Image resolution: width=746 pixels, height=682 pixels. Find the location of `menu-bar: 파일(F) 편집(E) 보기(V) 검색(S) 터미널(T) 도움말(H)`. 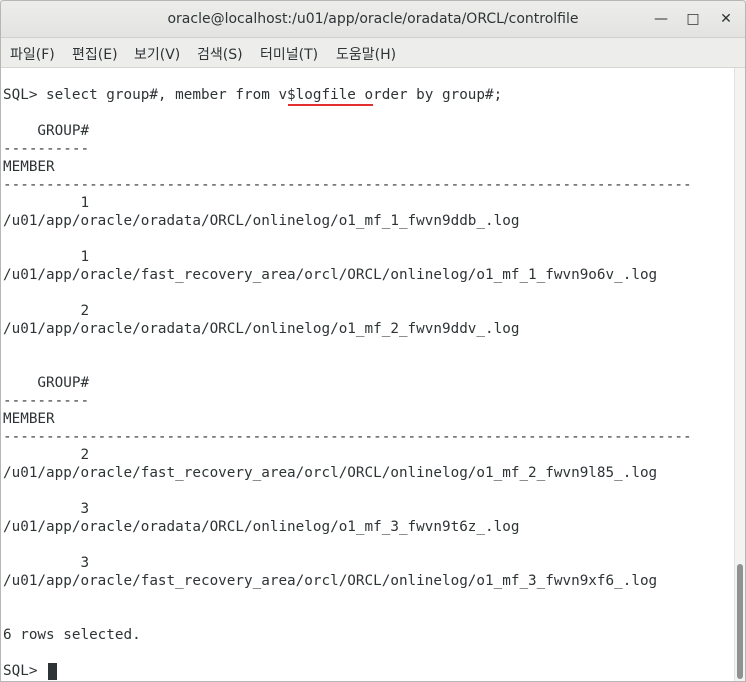

menu-bar: 파일(F) 편집(E) 보기(V) 검색(S) 터미널(T) 도움말(H) is located at coordinates (373, 53).